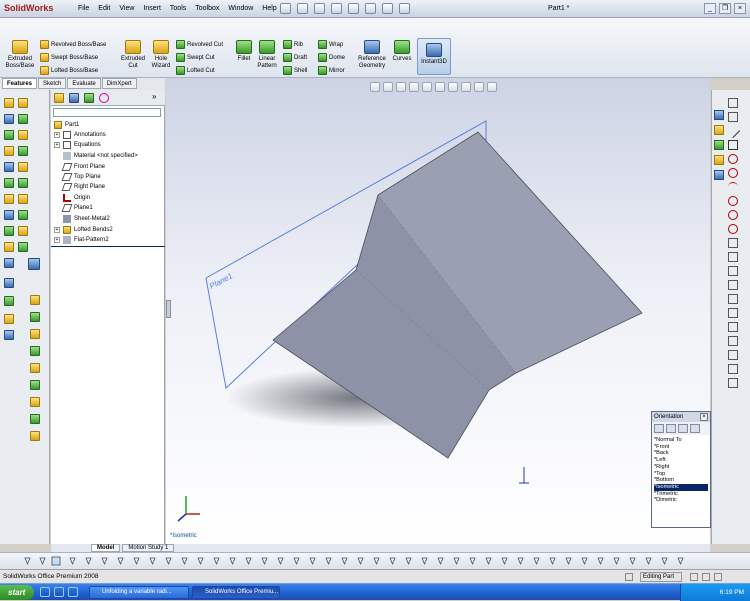  I want to click on reference-geometry-button: Reference Geometry, so click(372, 55).